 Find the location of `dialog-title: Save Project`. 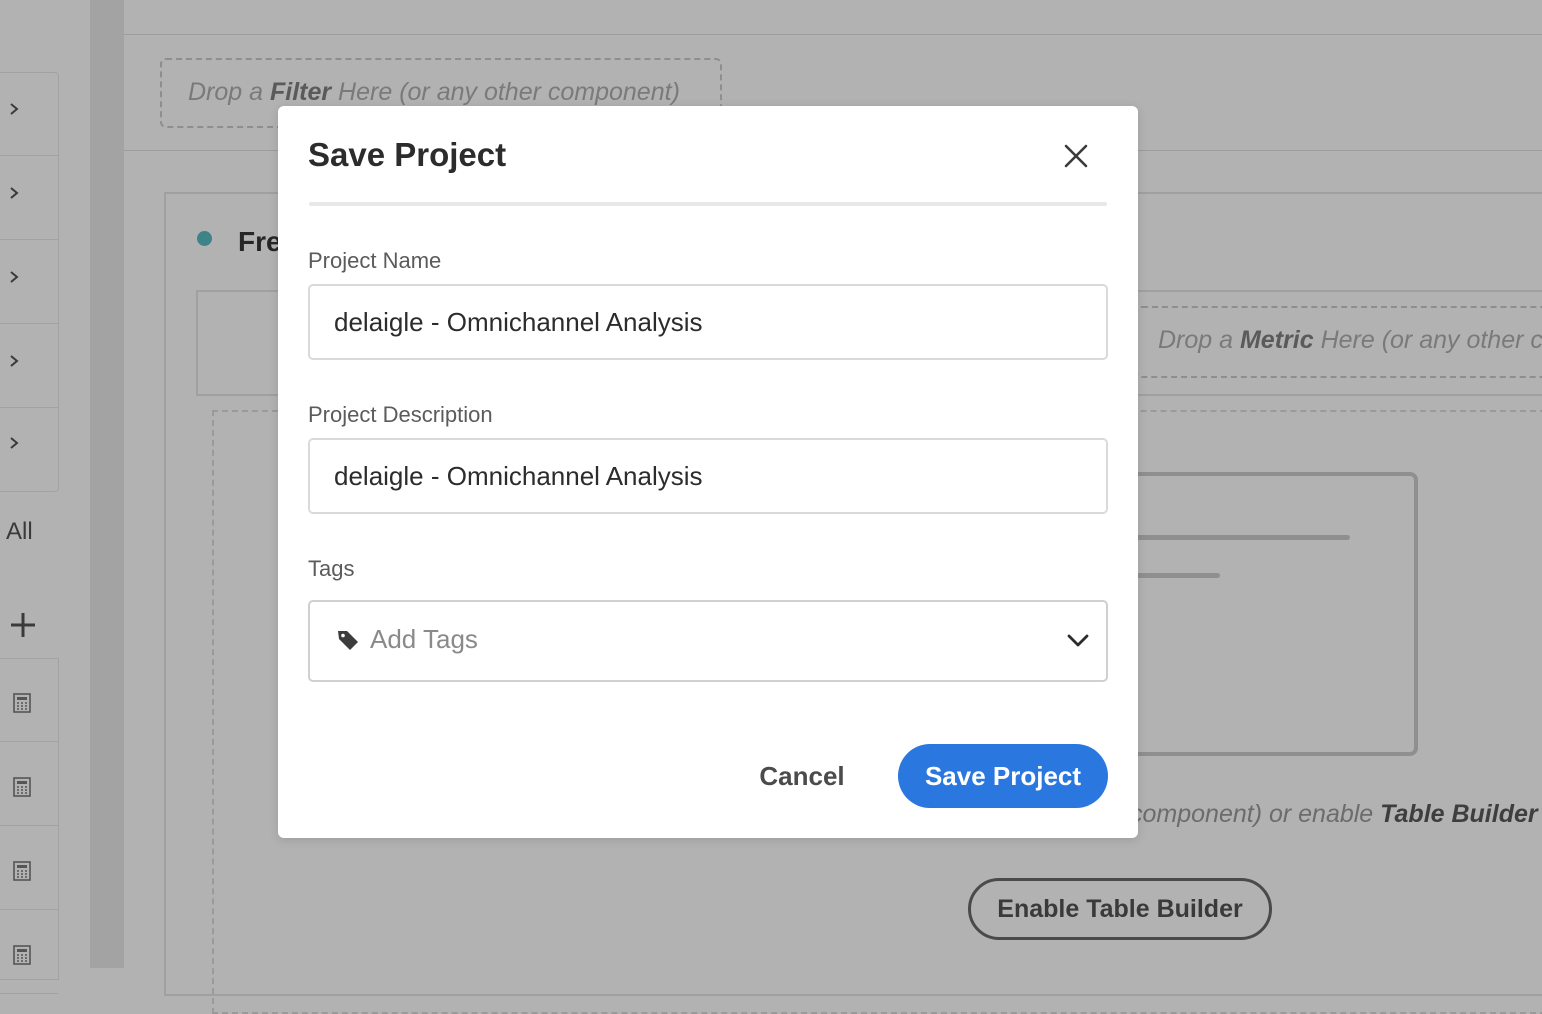

dialog-title: Save Project is located at coordinates (407, 154).